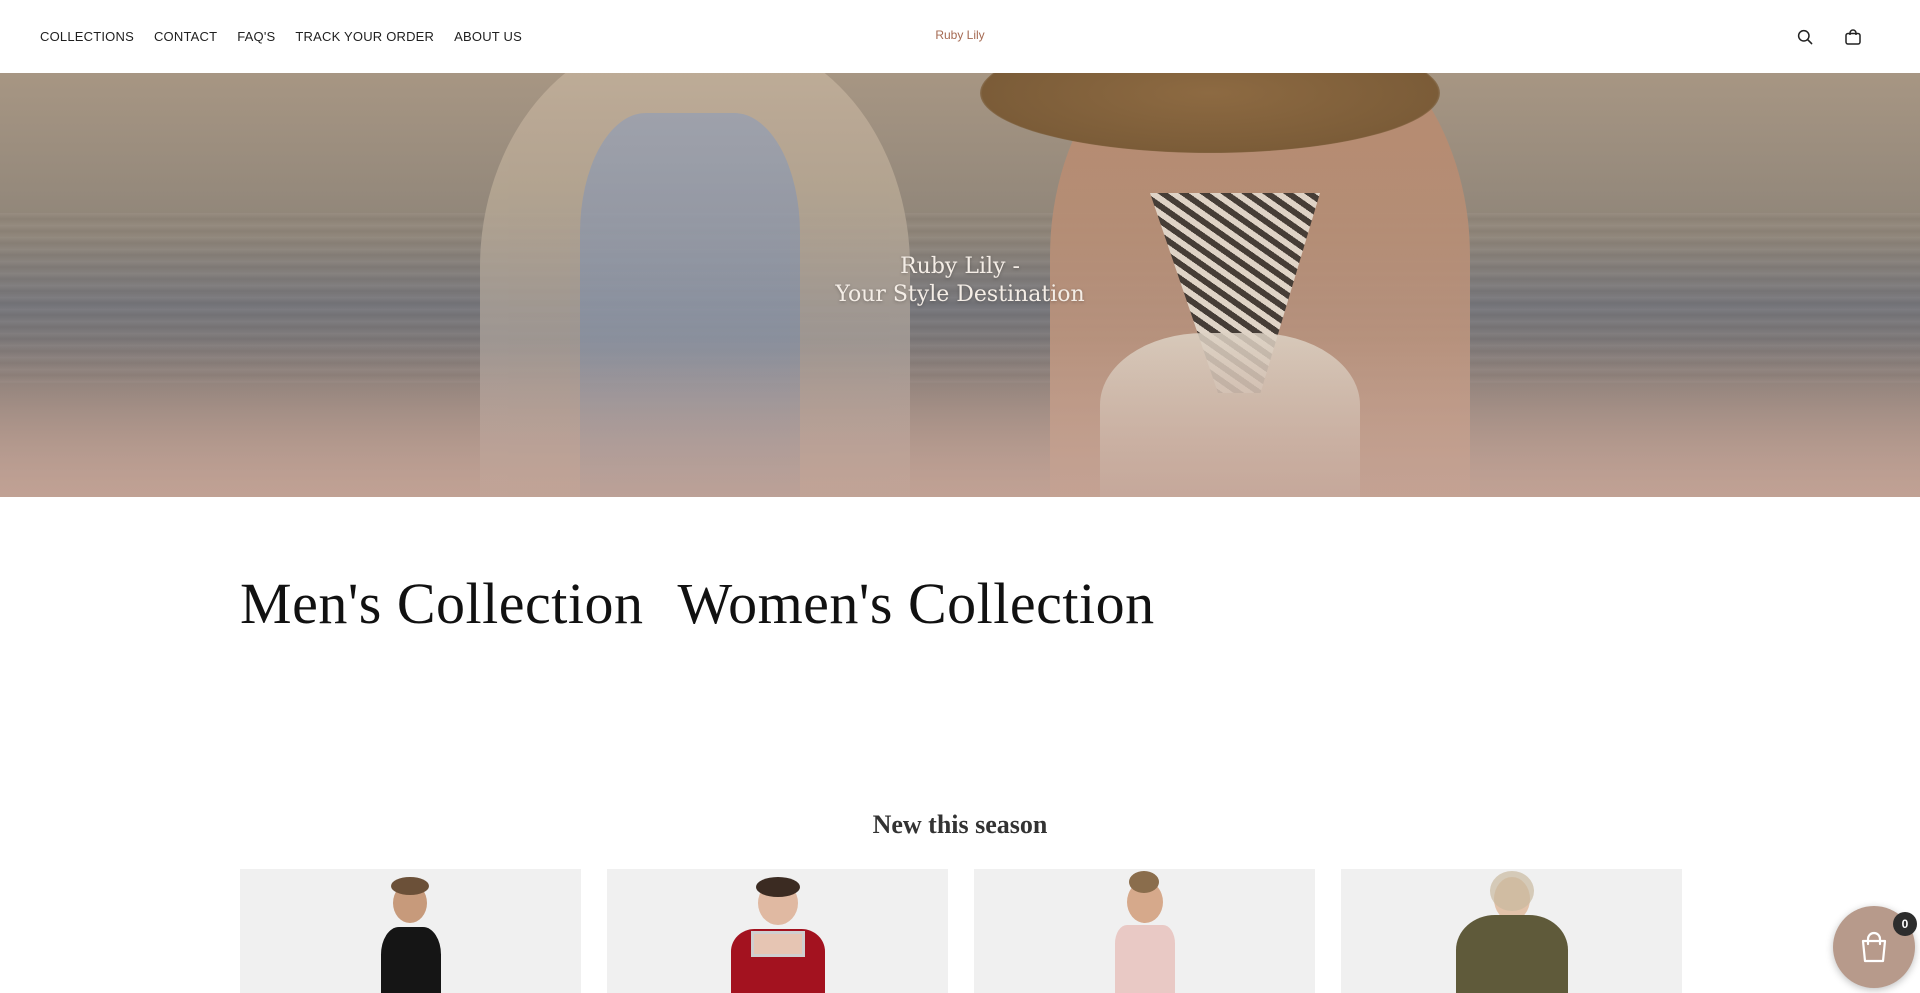 The width and height of the screenshot is (1920, 993). Describe the element at coordinates (960, 266) in the screenshot. I see `hero-line-1: Ruby Lily -` at that location.